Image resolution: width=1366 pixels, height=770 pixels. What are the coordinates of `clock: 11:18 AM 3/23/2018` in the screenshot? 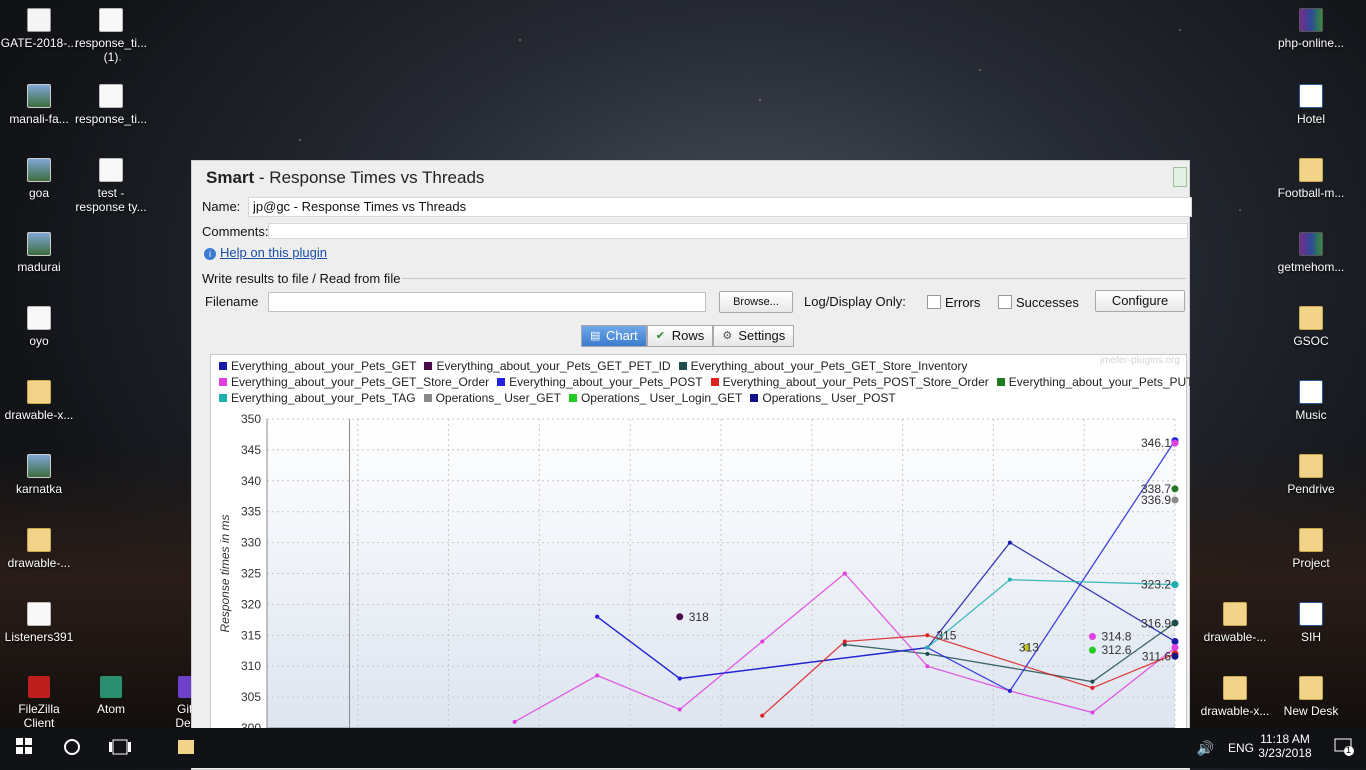 It's located at (1285, 746).